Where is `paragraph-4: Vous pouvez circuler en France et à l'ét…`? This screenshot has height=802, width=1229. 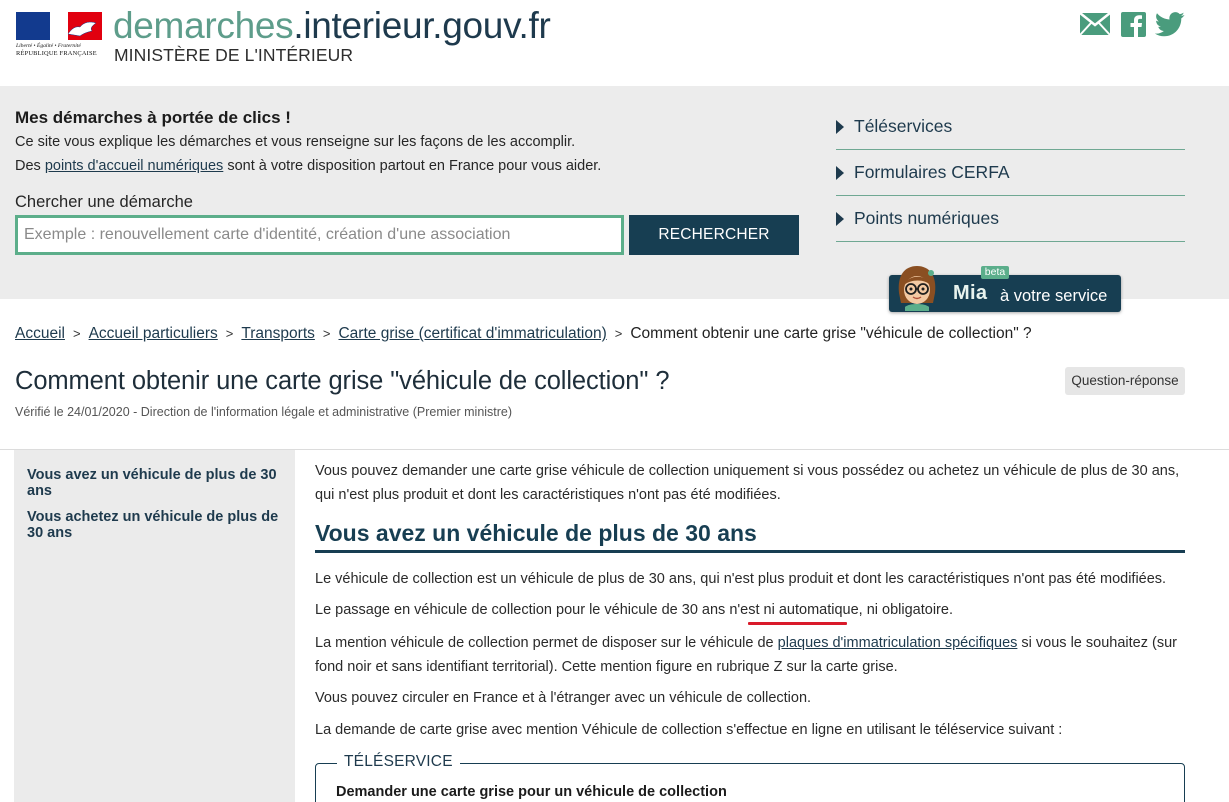
paragraph-4: Vous pouvez circuler en France et à l'ét… is located at coordinates (563, 698).